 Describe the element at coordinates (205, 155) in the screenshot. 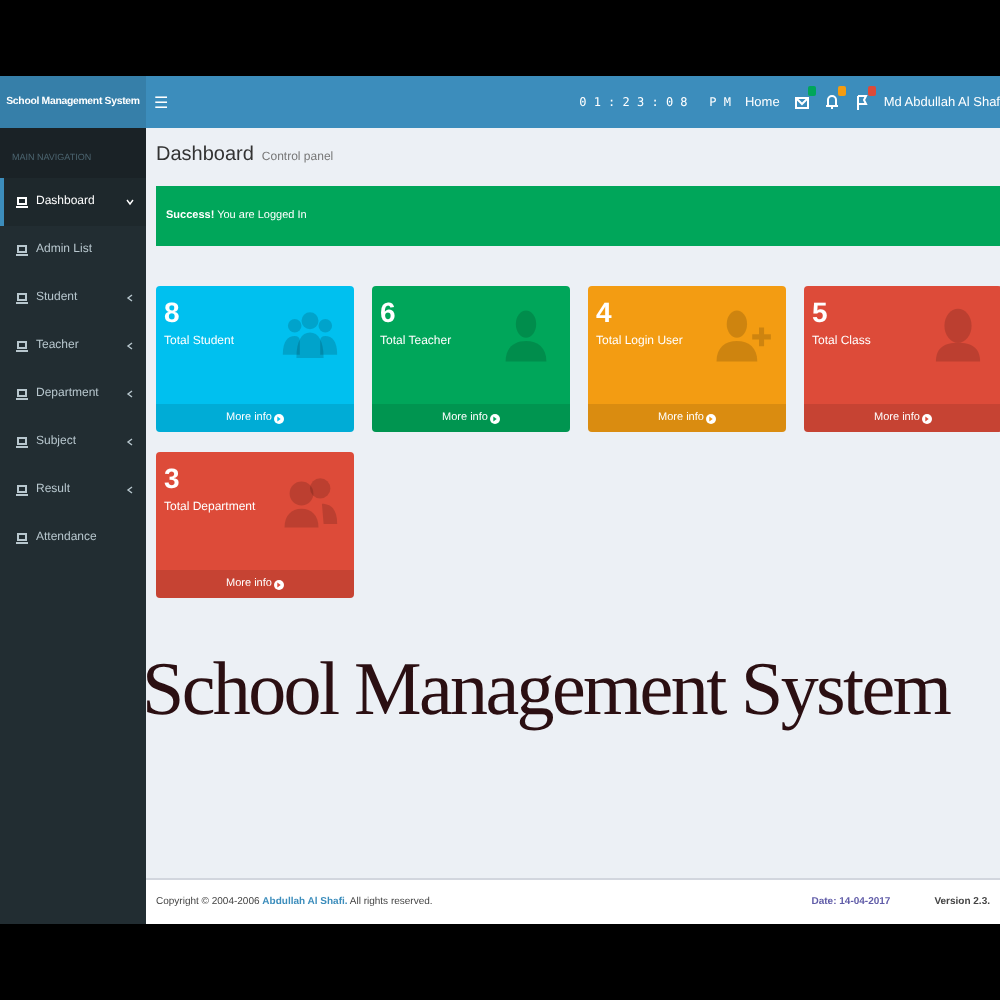

I see `page-title: Dashboard` at that location.